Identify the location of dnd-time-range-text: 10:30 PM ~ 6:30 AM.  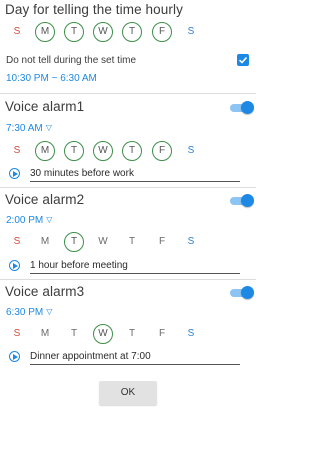
(51, 78).